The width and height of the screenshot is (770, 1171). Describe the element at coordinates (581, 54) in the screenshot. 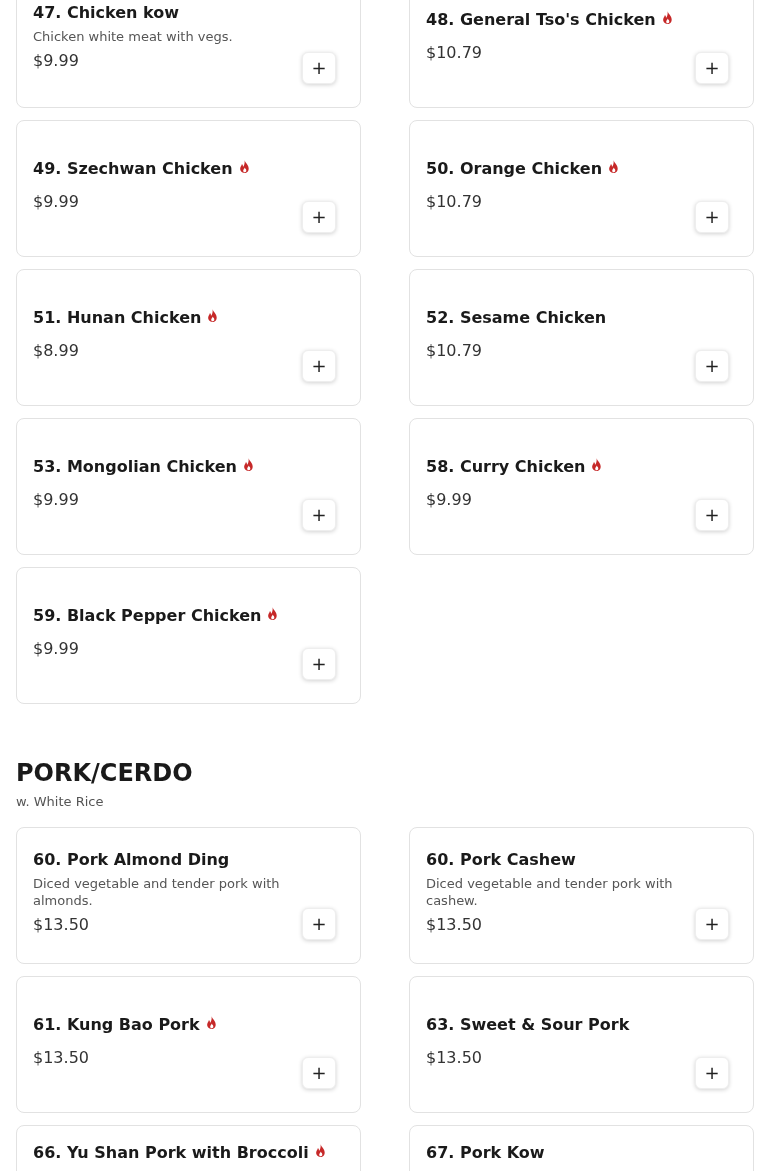

I see `menu-item-card: 48. General Tso's Chicken $10.79 +` at that location.